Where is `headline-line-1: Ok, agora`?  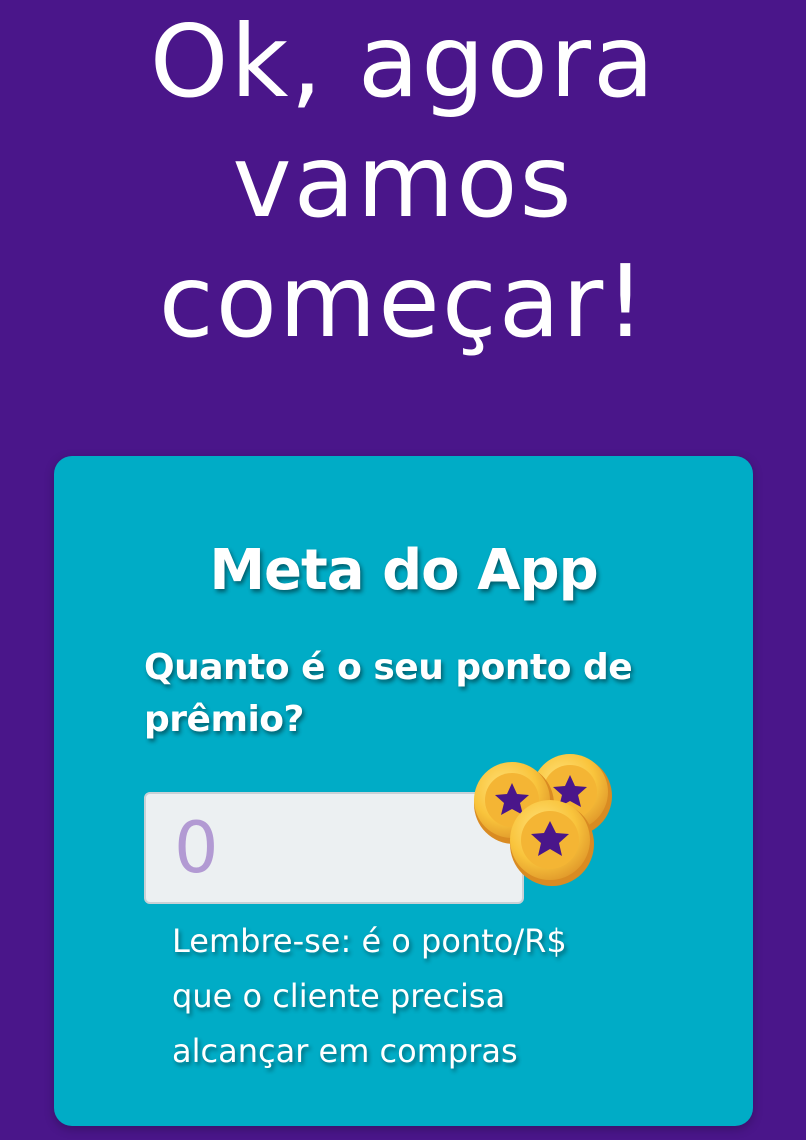 headline-line-1: Ok, agora is located at coordinates (403, 61).